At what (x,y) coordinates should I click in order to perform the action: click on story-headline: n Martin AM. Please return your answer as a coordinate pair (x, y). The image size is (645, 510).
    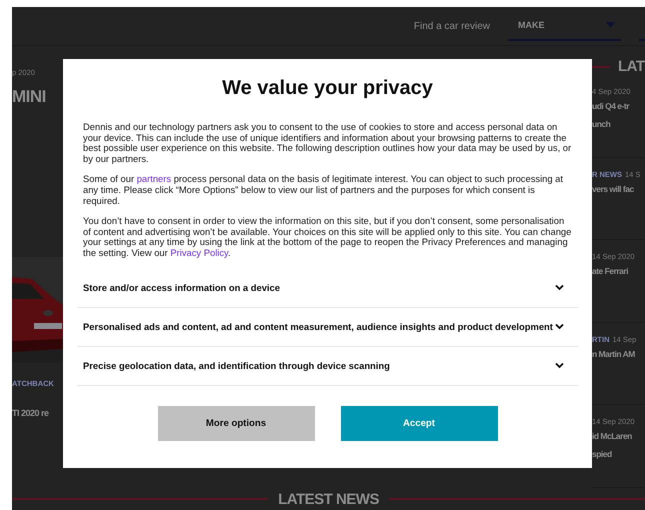
    Looking at the image, I should click on (618, 354).